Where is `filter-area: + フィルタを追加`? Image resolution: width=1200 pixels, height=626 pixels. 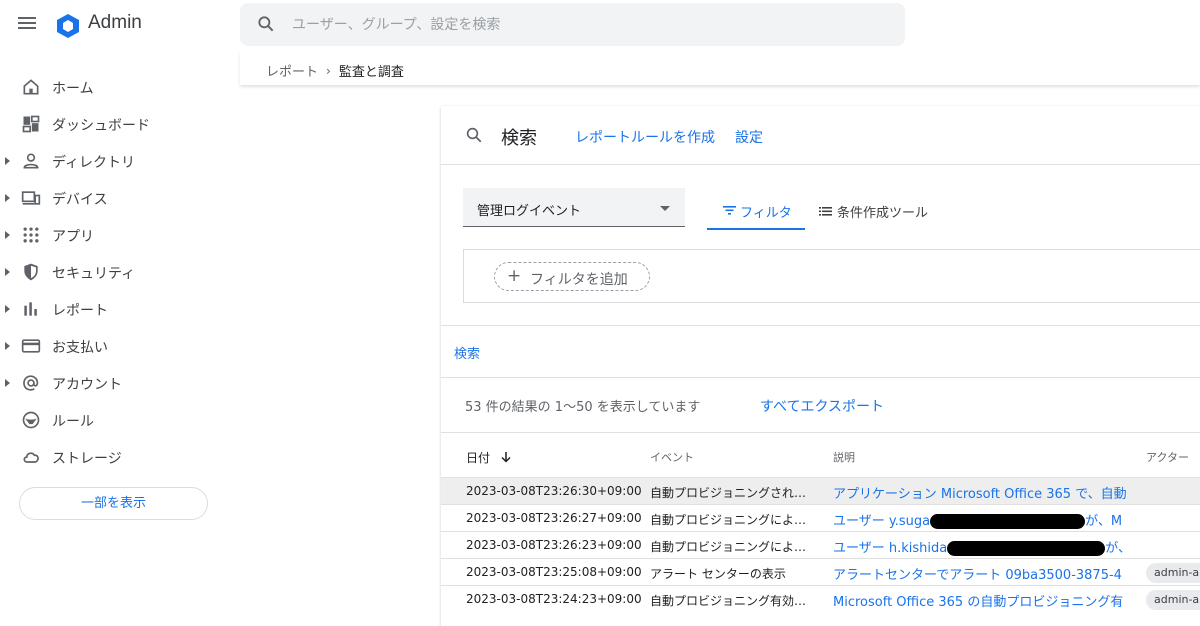 filter-area: + フィルタを追加 is located at coordinates (831, 276).